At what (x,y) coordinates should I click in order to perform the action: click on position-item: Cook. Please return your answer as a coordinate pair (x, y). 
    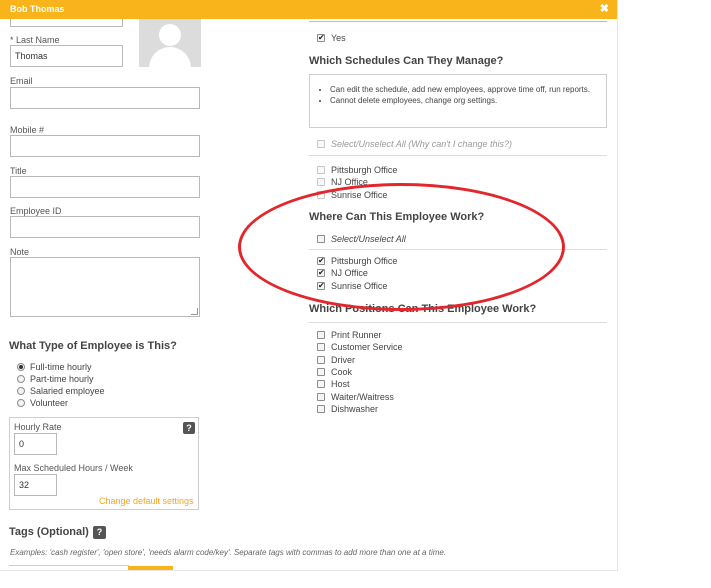
    Looking at the image, I should click on (334, 372).